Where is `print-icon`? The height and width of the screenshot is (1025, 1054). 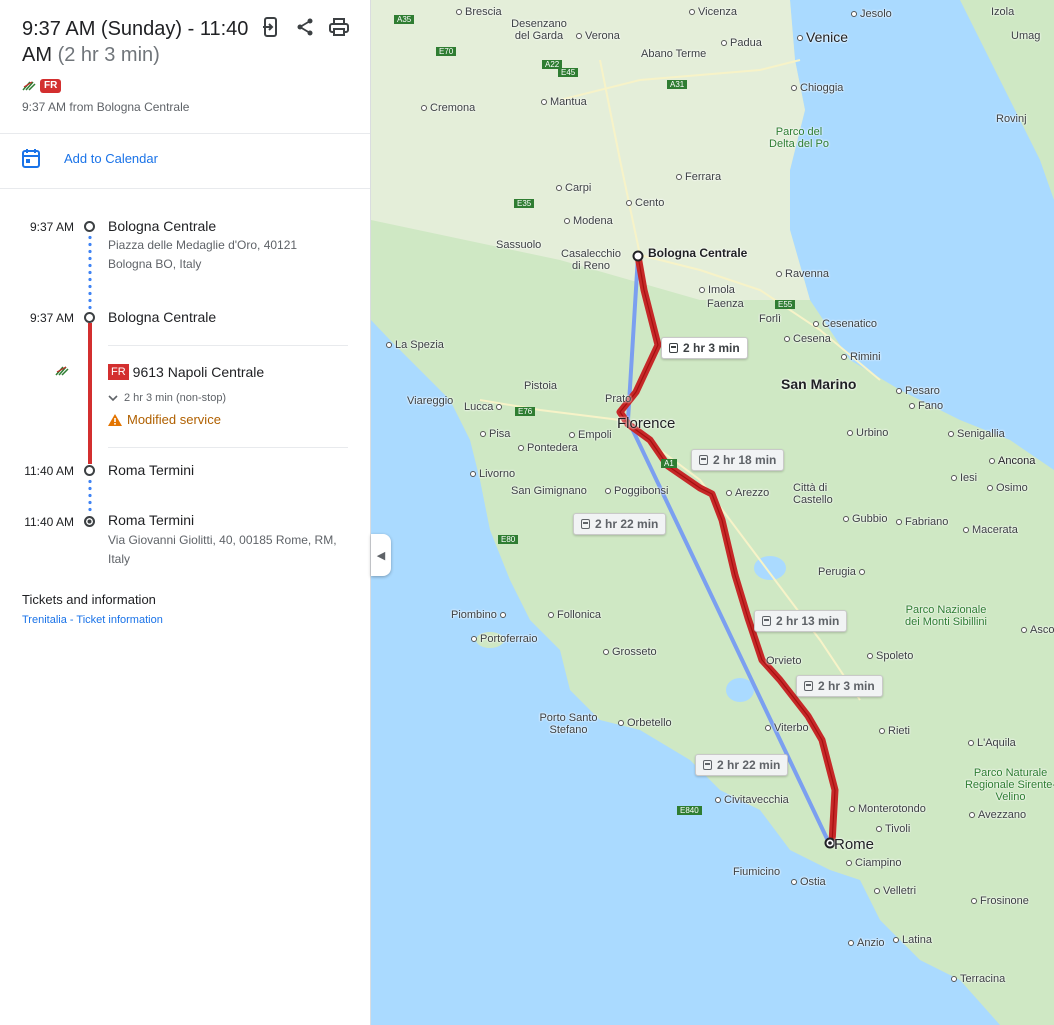 print-icon is located at coordinates (339, 27).